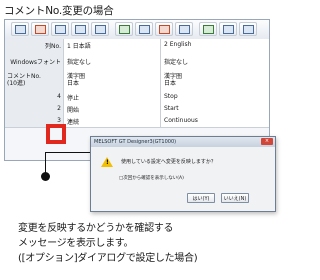 The width and height of the screenshot is (320, 280). I want to click on paste-icon, so click(80, 29).